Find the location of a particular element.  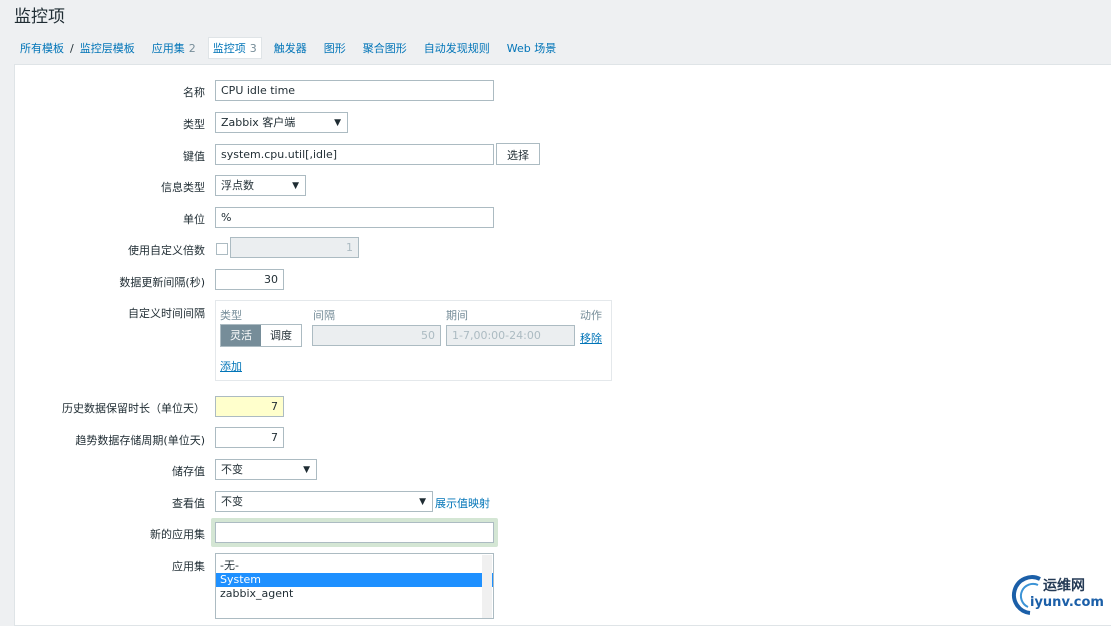

name-label: 名称 is located at coordinates (194, 92).